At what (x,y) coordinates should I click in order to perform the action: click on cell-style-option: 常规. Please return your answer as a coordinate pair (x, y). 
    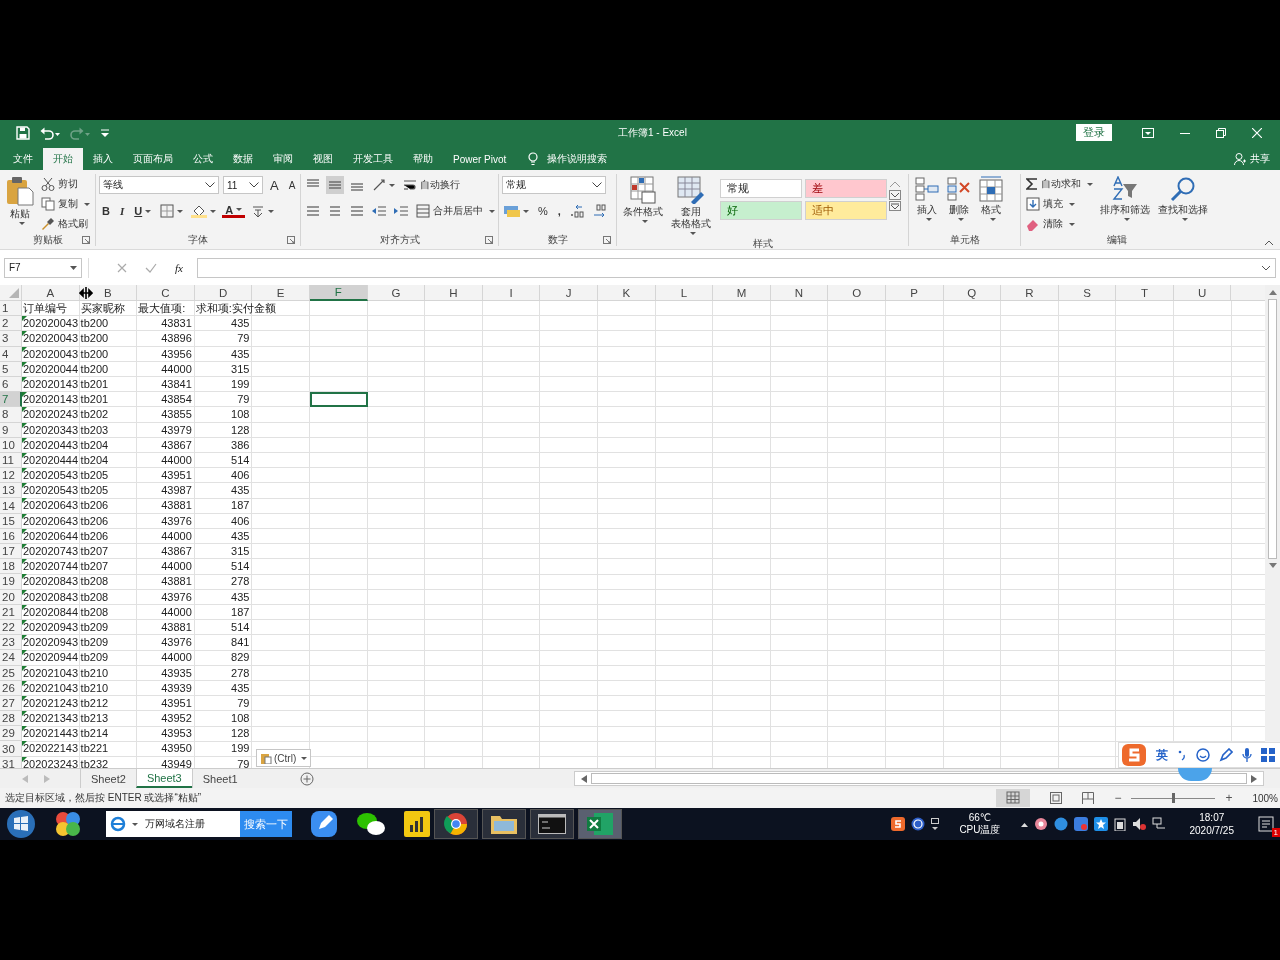
    Looking at the image, I should click on (761, 188).